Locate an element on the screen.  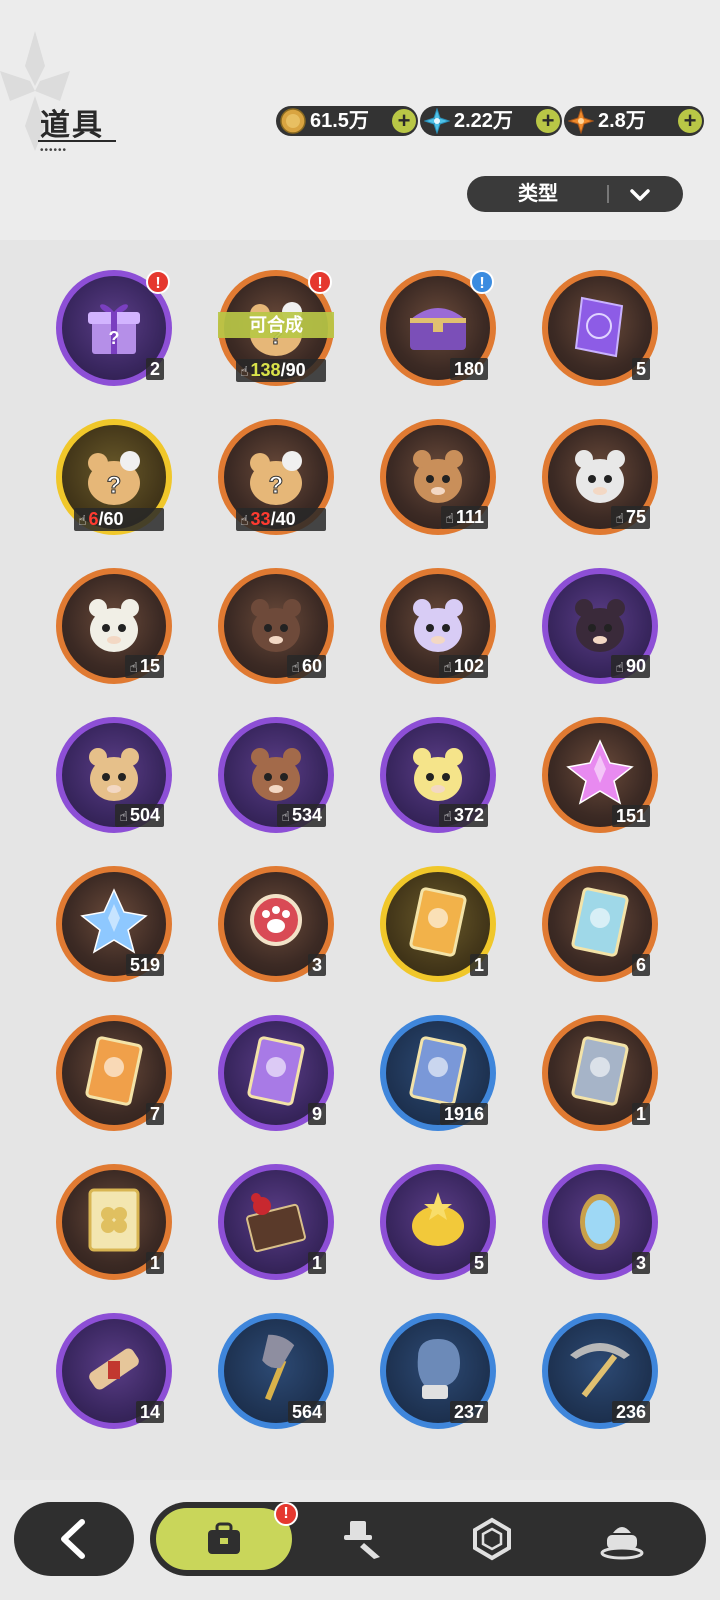
knight-plush-icon is located at coordinates (600, 476).